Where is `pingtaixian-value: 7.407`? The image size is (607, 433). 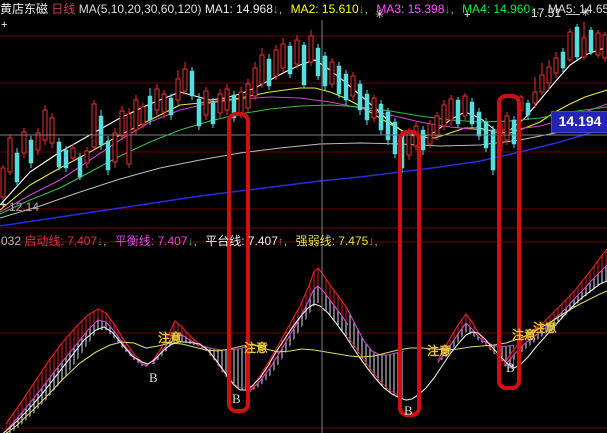
pingtaixian-value: 7.407 is located at coordinates (262, 241).